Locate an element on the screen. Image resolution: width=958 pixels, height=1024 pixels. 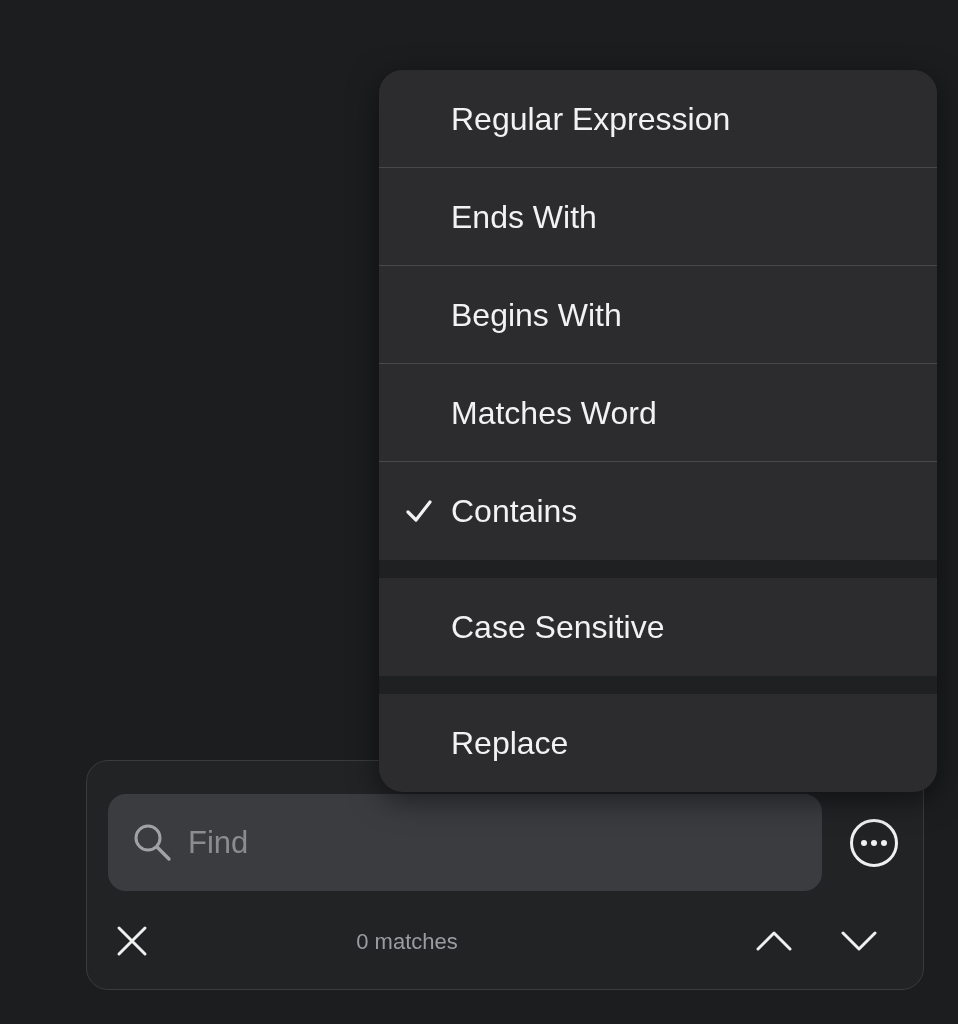
chevron-down-icon is located at coordinates (859, 941).